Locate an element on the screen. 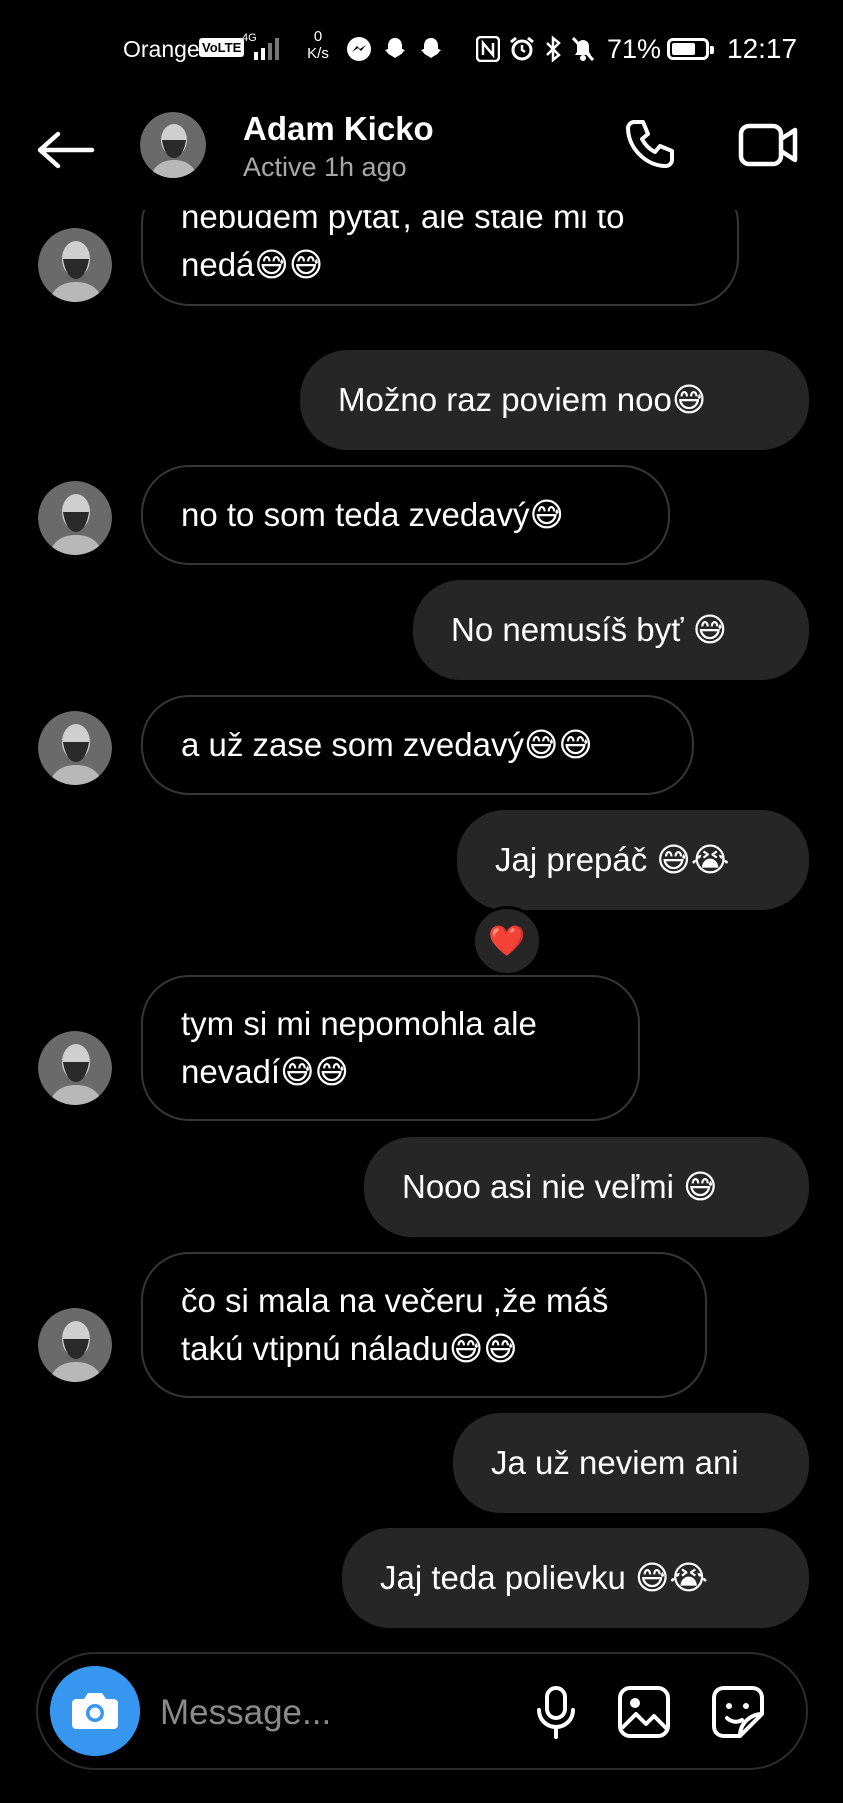 This screenshot has width=843, height=1803. system-icons is located at coordinates (536, 49).